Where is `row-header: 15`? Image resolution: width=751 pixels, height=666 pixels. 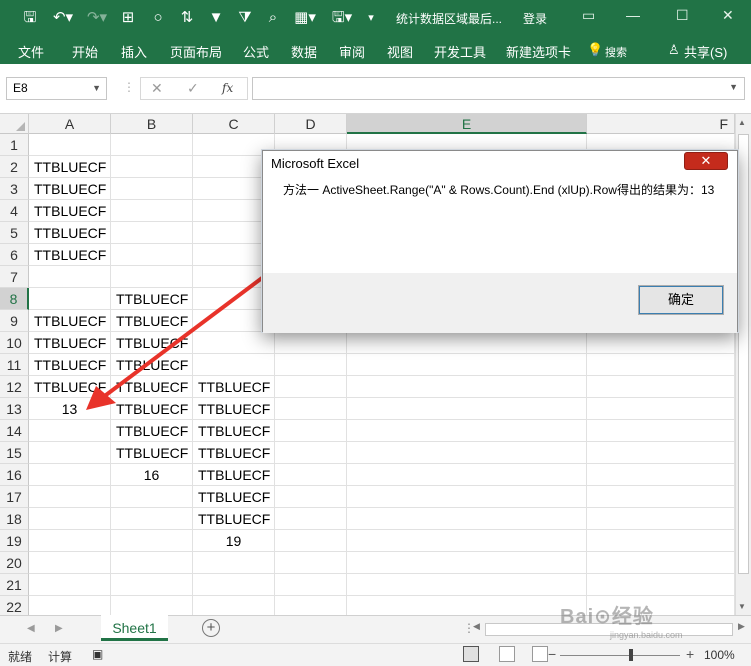
row-header: 15 is located at coordinates (14, 453).